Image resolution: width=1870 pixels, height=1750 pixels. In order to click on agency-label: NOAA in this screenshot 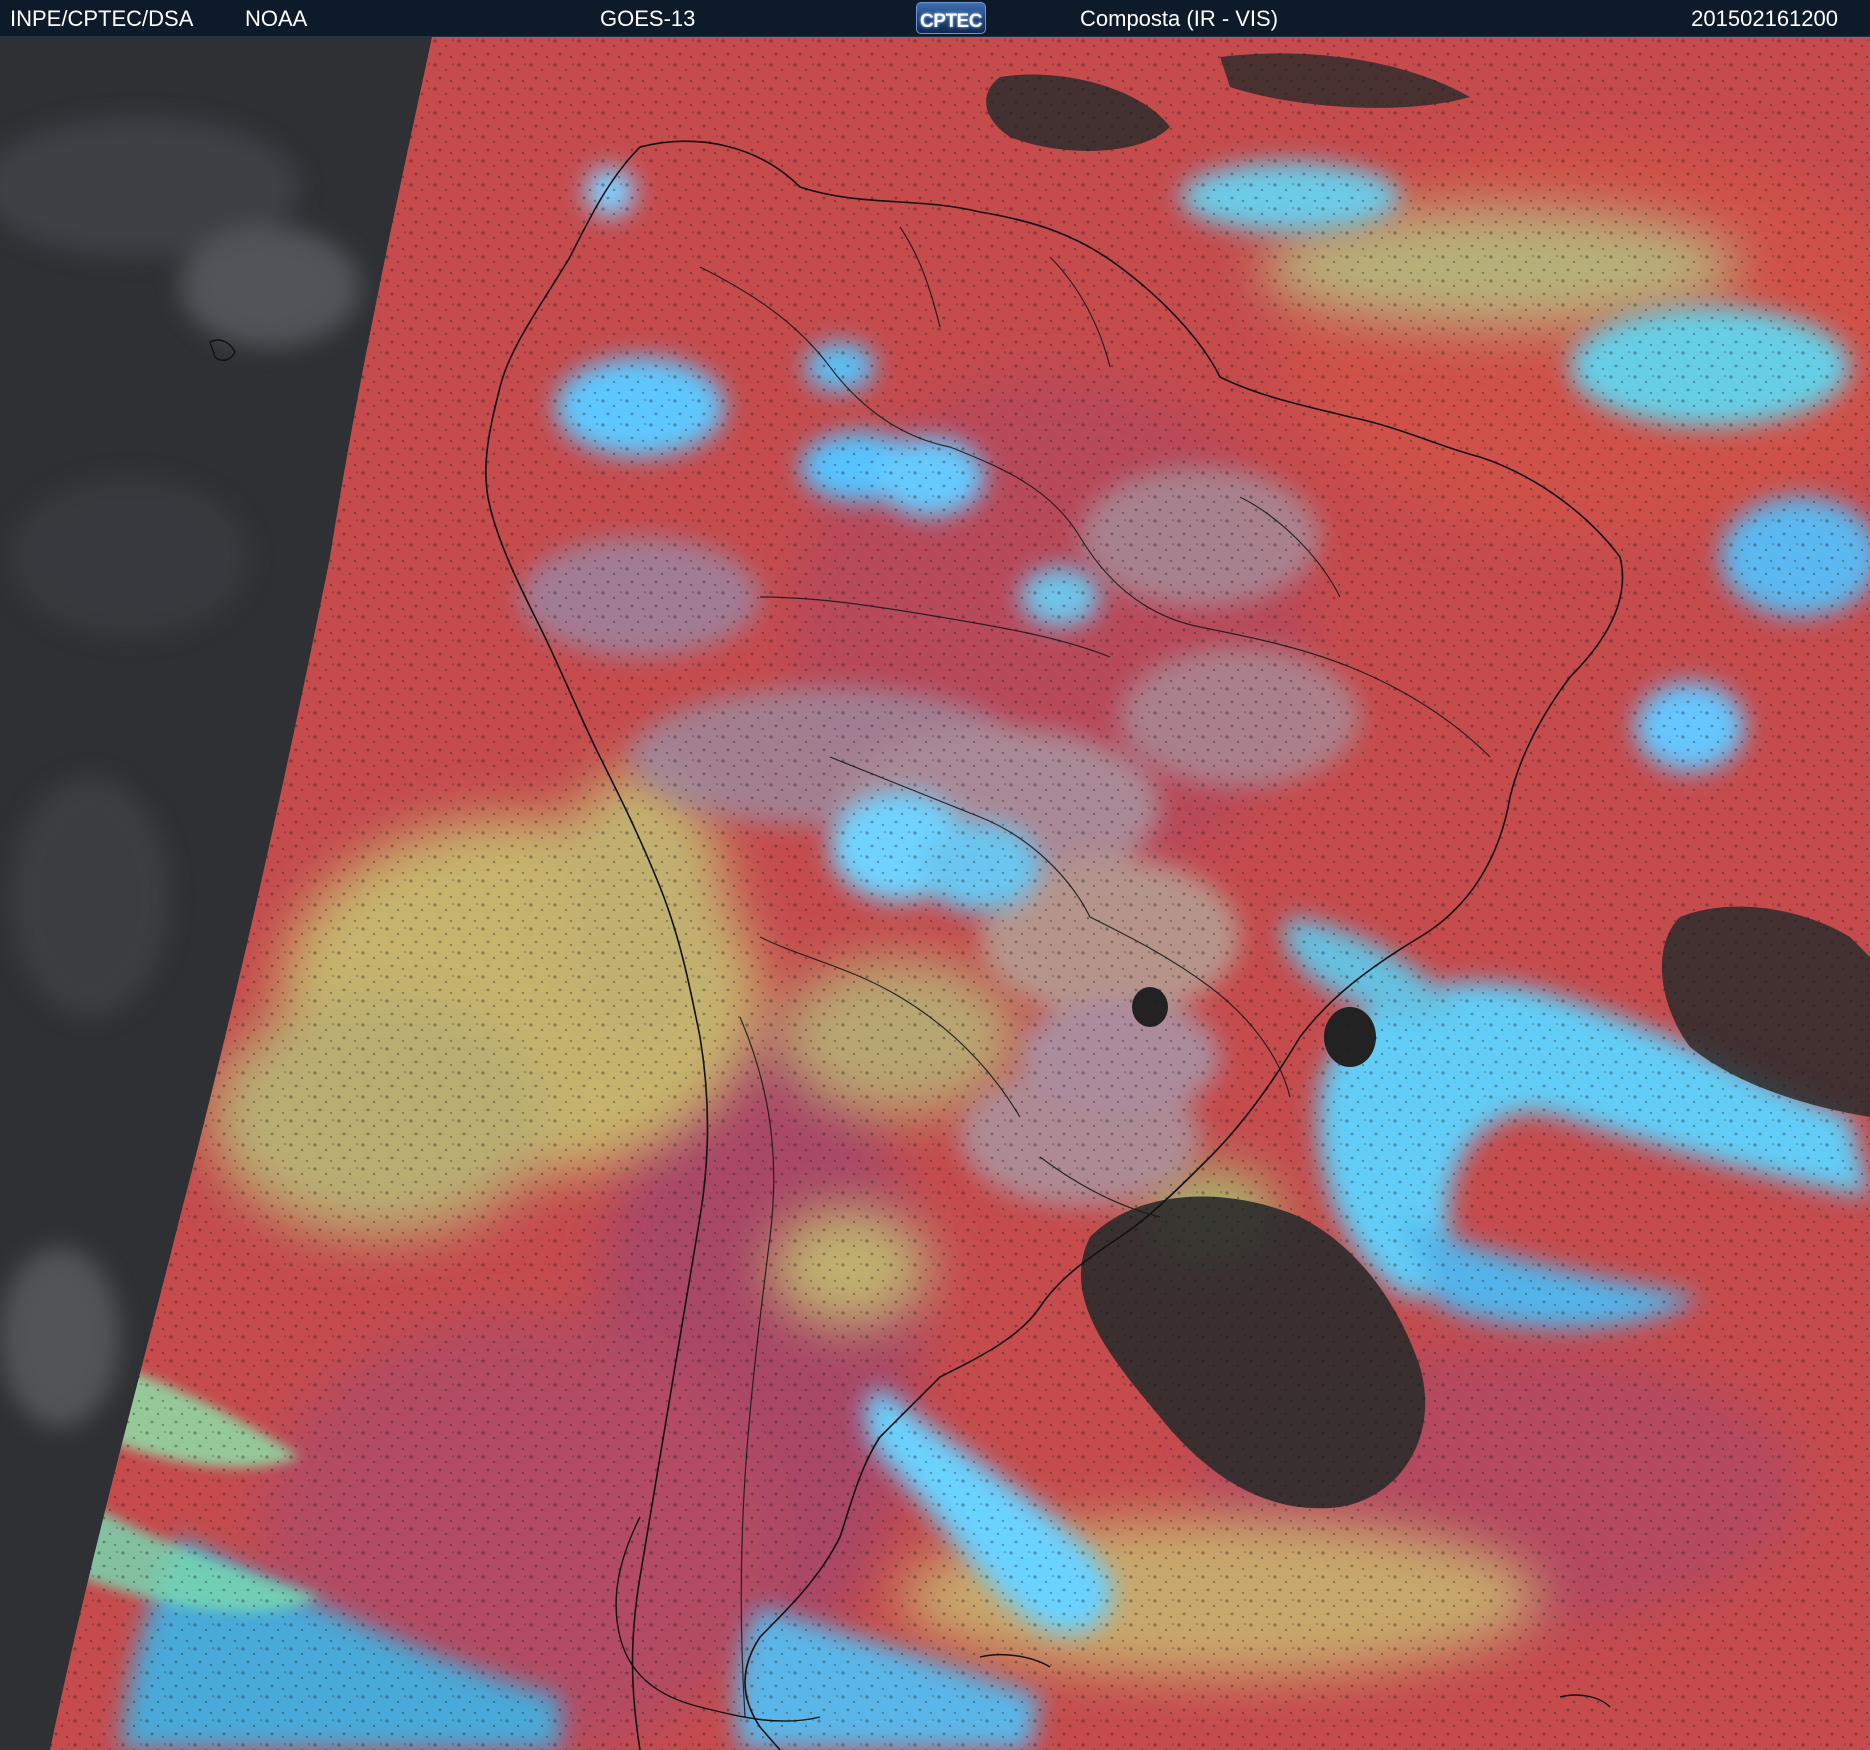, I will do `click(276, 18)`.